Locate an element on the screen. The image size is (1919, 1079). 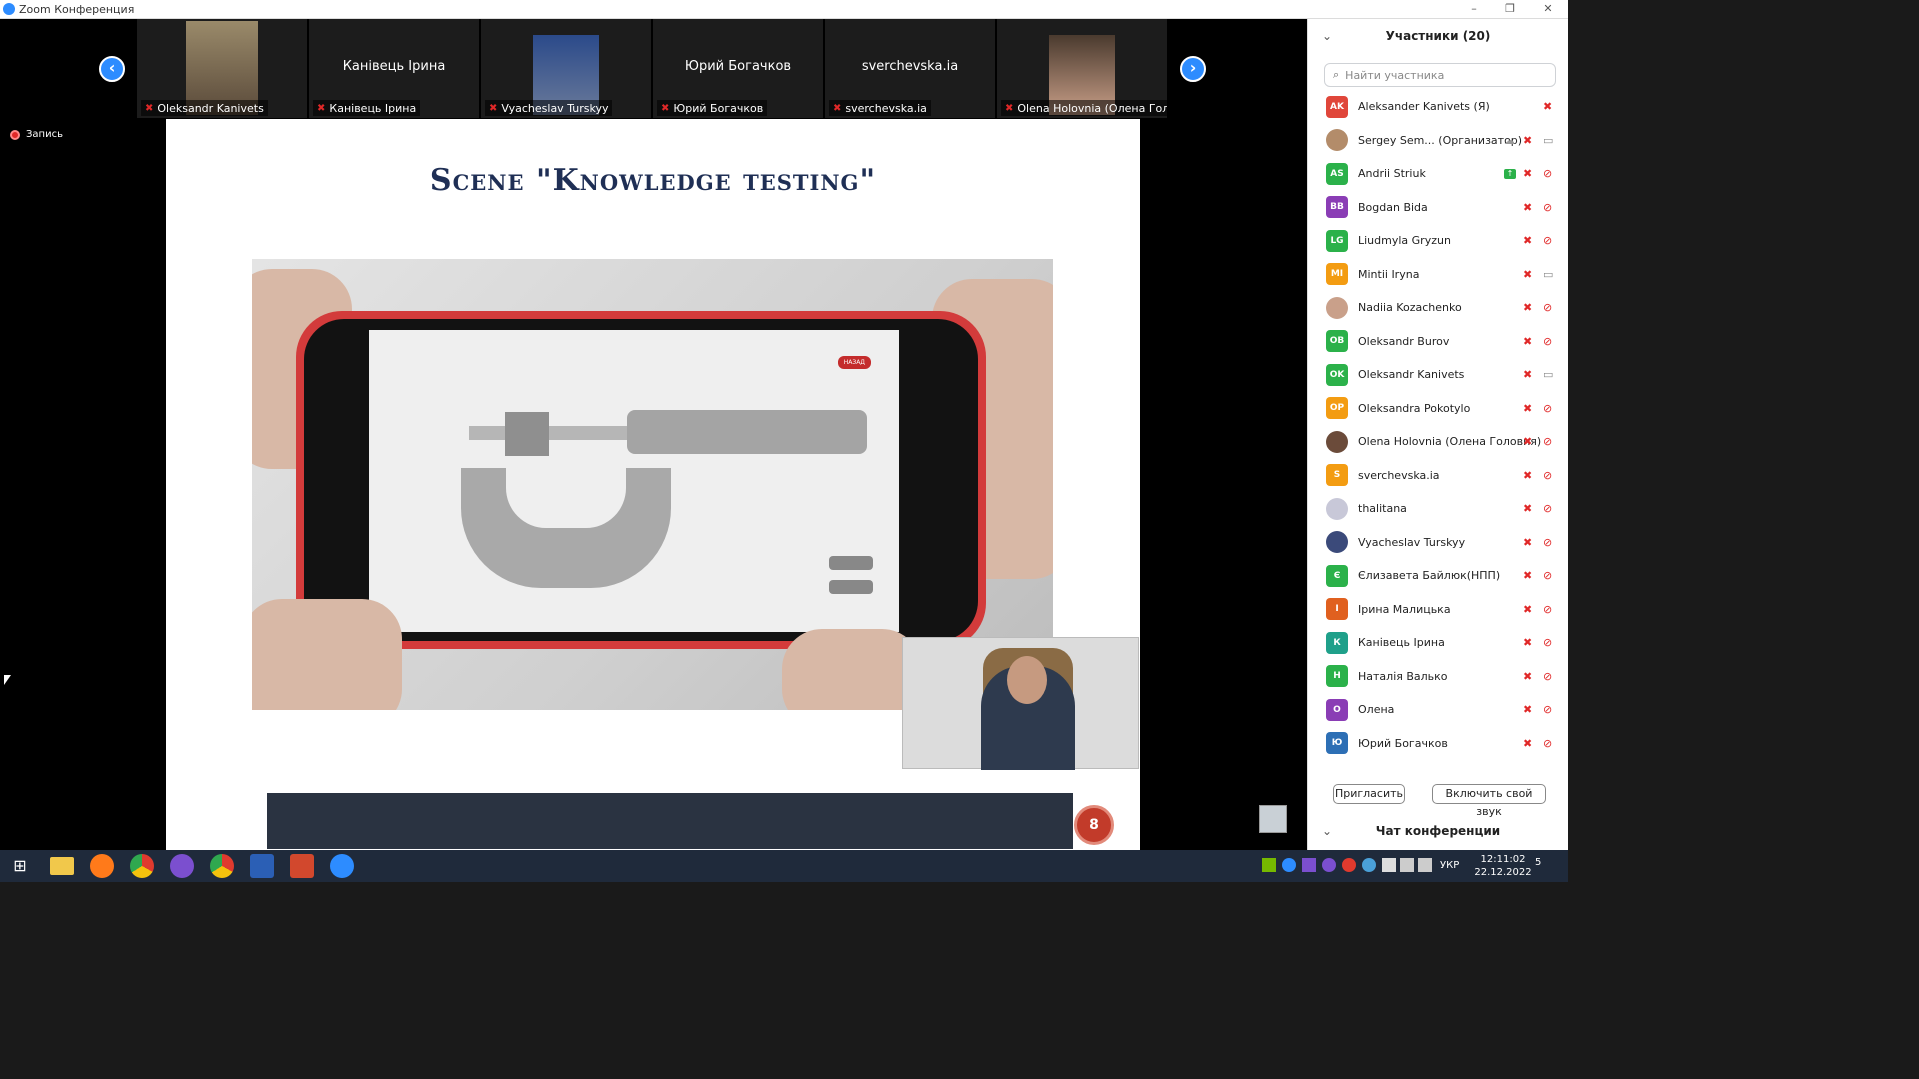
participant-row: Olena Holovnia (Олена Головня) ✖ ⊘ is located at coordinates (1438, 442).